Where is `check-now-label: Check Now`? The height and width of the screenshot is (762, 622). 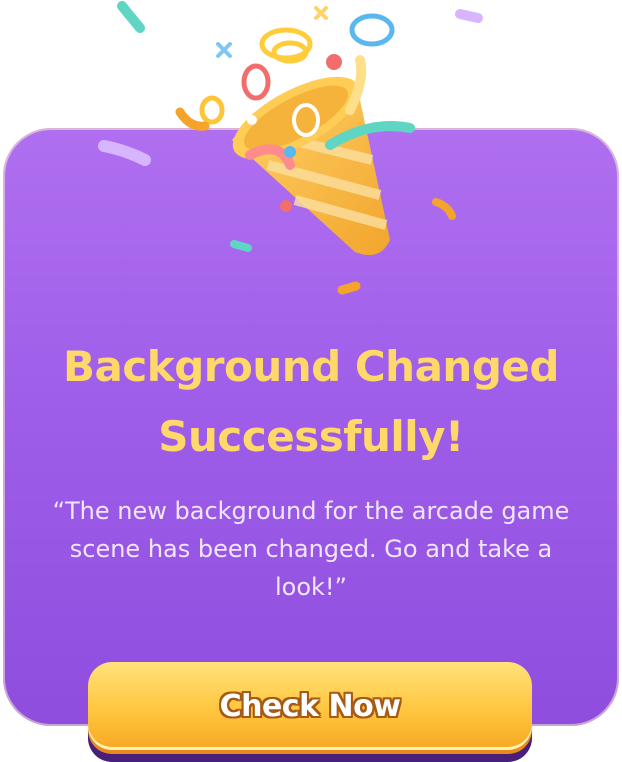 check-now-label: Check Now is located at coordinates (310, 706).